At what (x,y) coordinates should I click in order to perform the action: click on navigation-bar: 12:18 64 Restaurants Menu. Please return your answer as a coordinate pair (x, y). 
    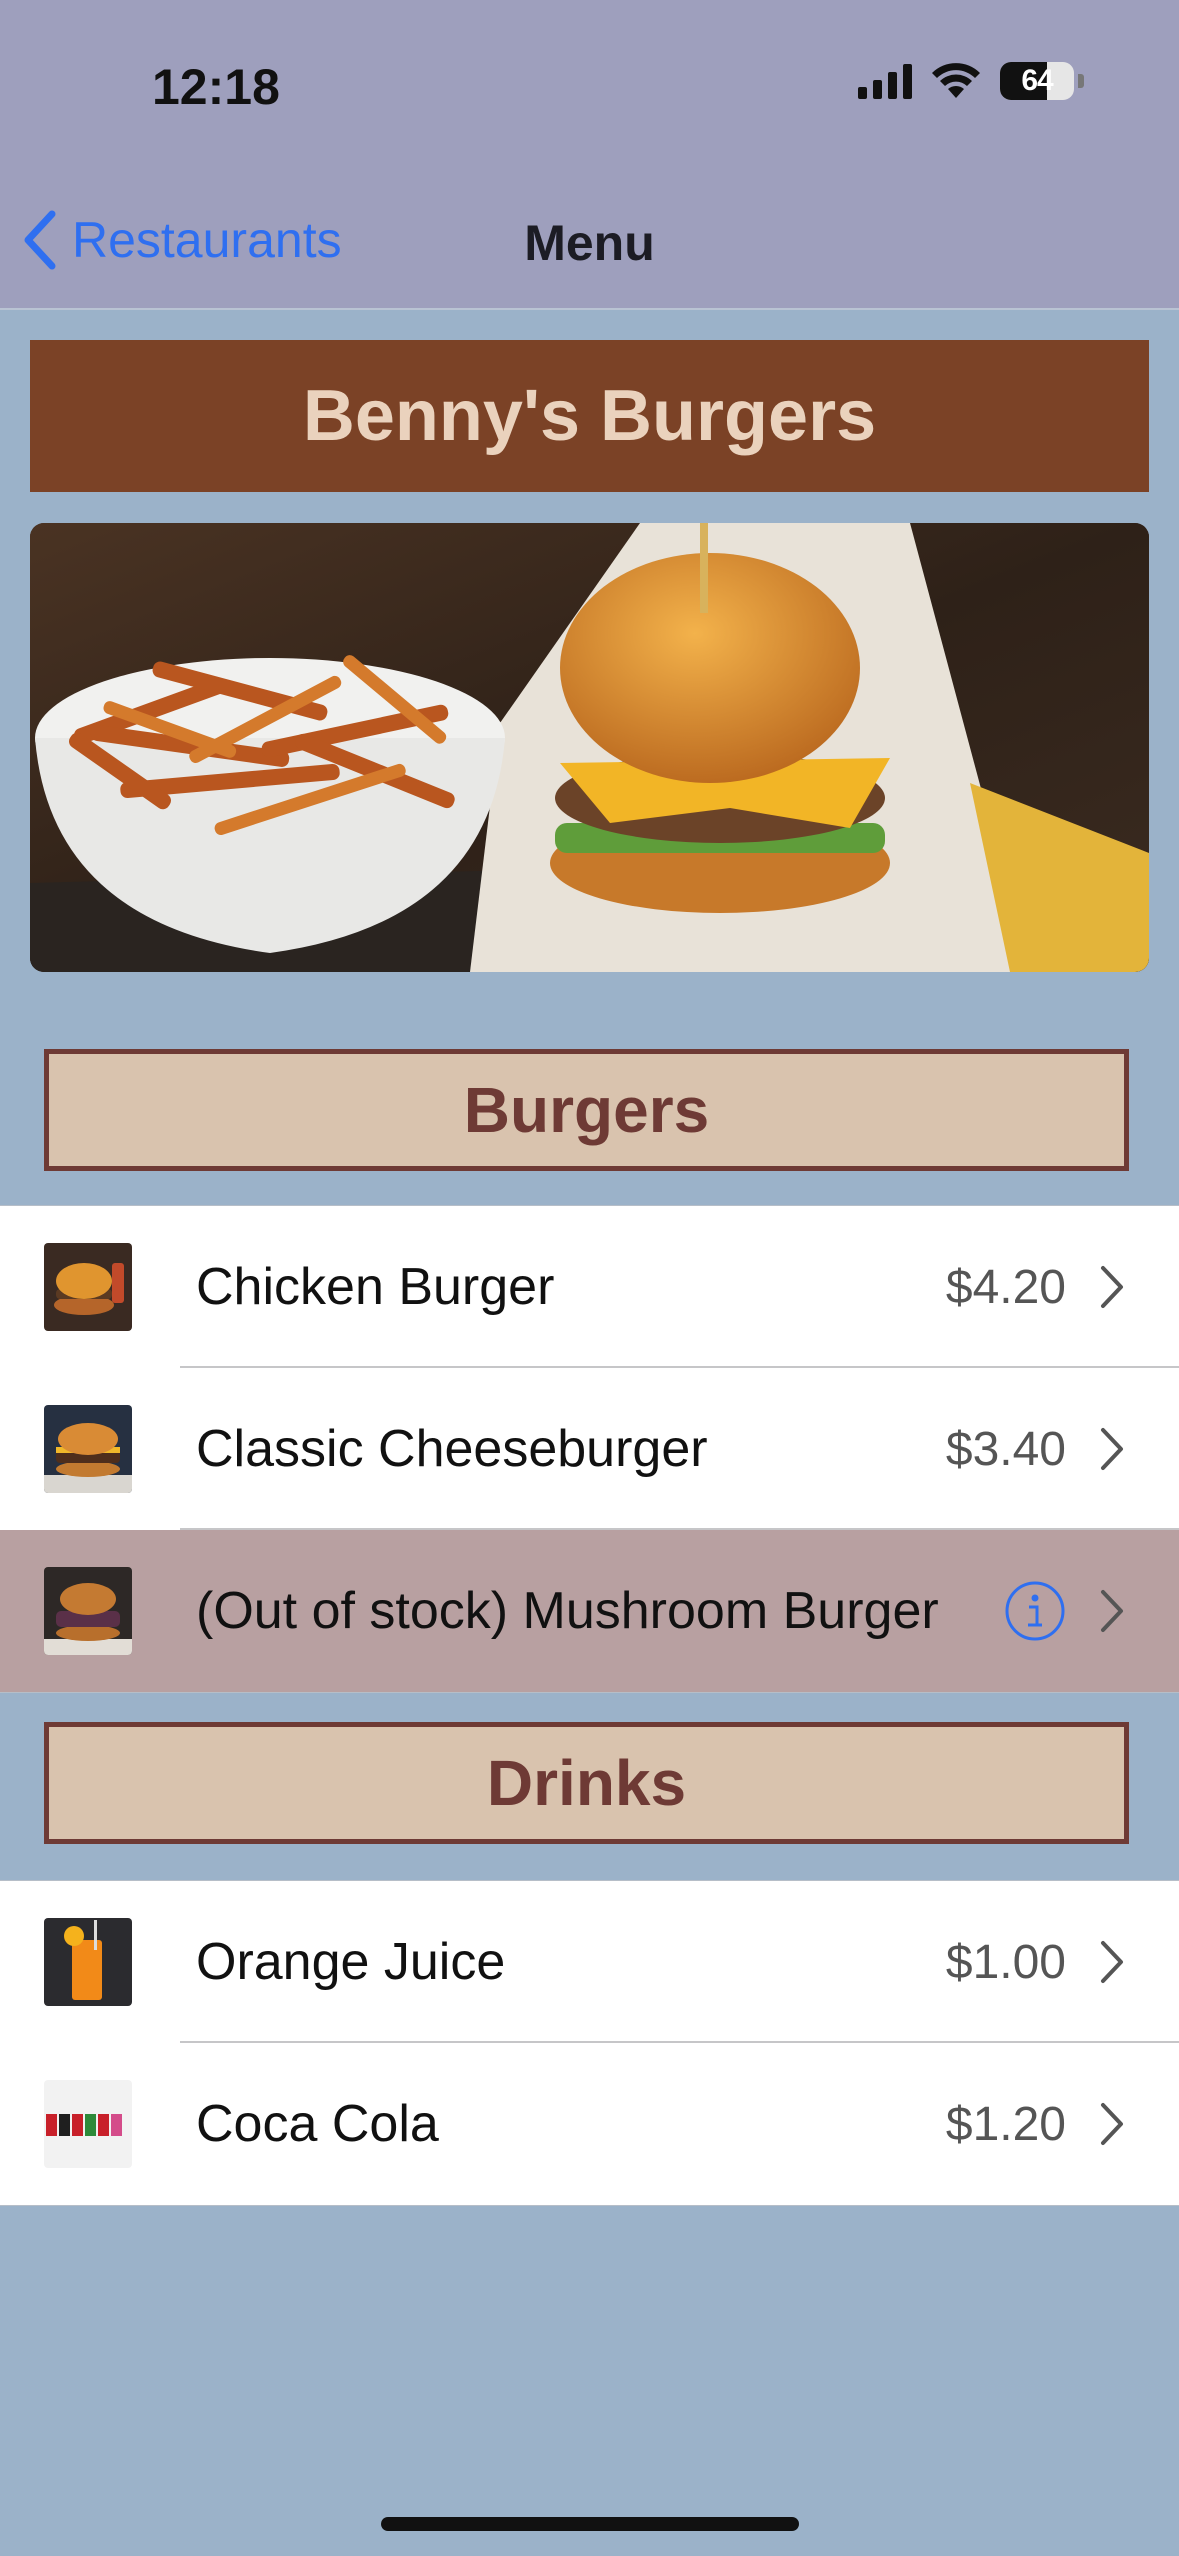
    Looking at the image, I should click on (589, 155).